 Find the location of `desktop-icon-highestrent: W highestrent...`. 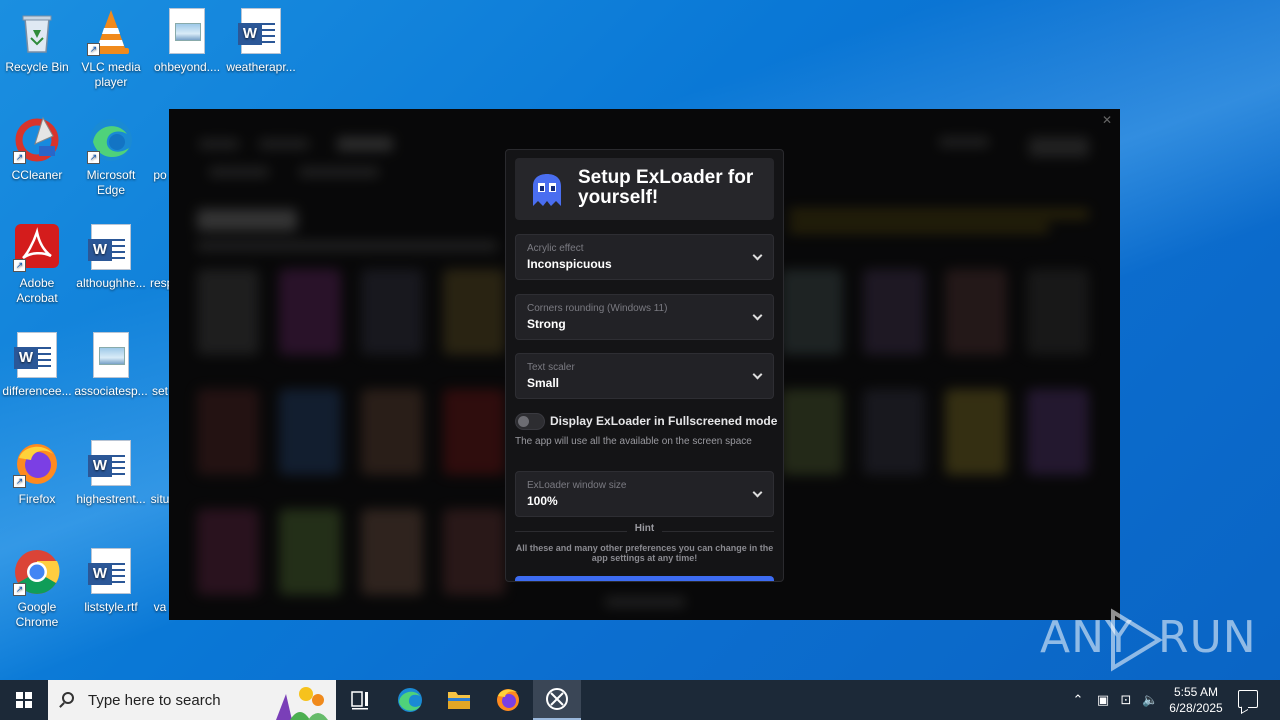

desktop-icon-highestrent: W highestrent... is located at coordinates (111, 473).